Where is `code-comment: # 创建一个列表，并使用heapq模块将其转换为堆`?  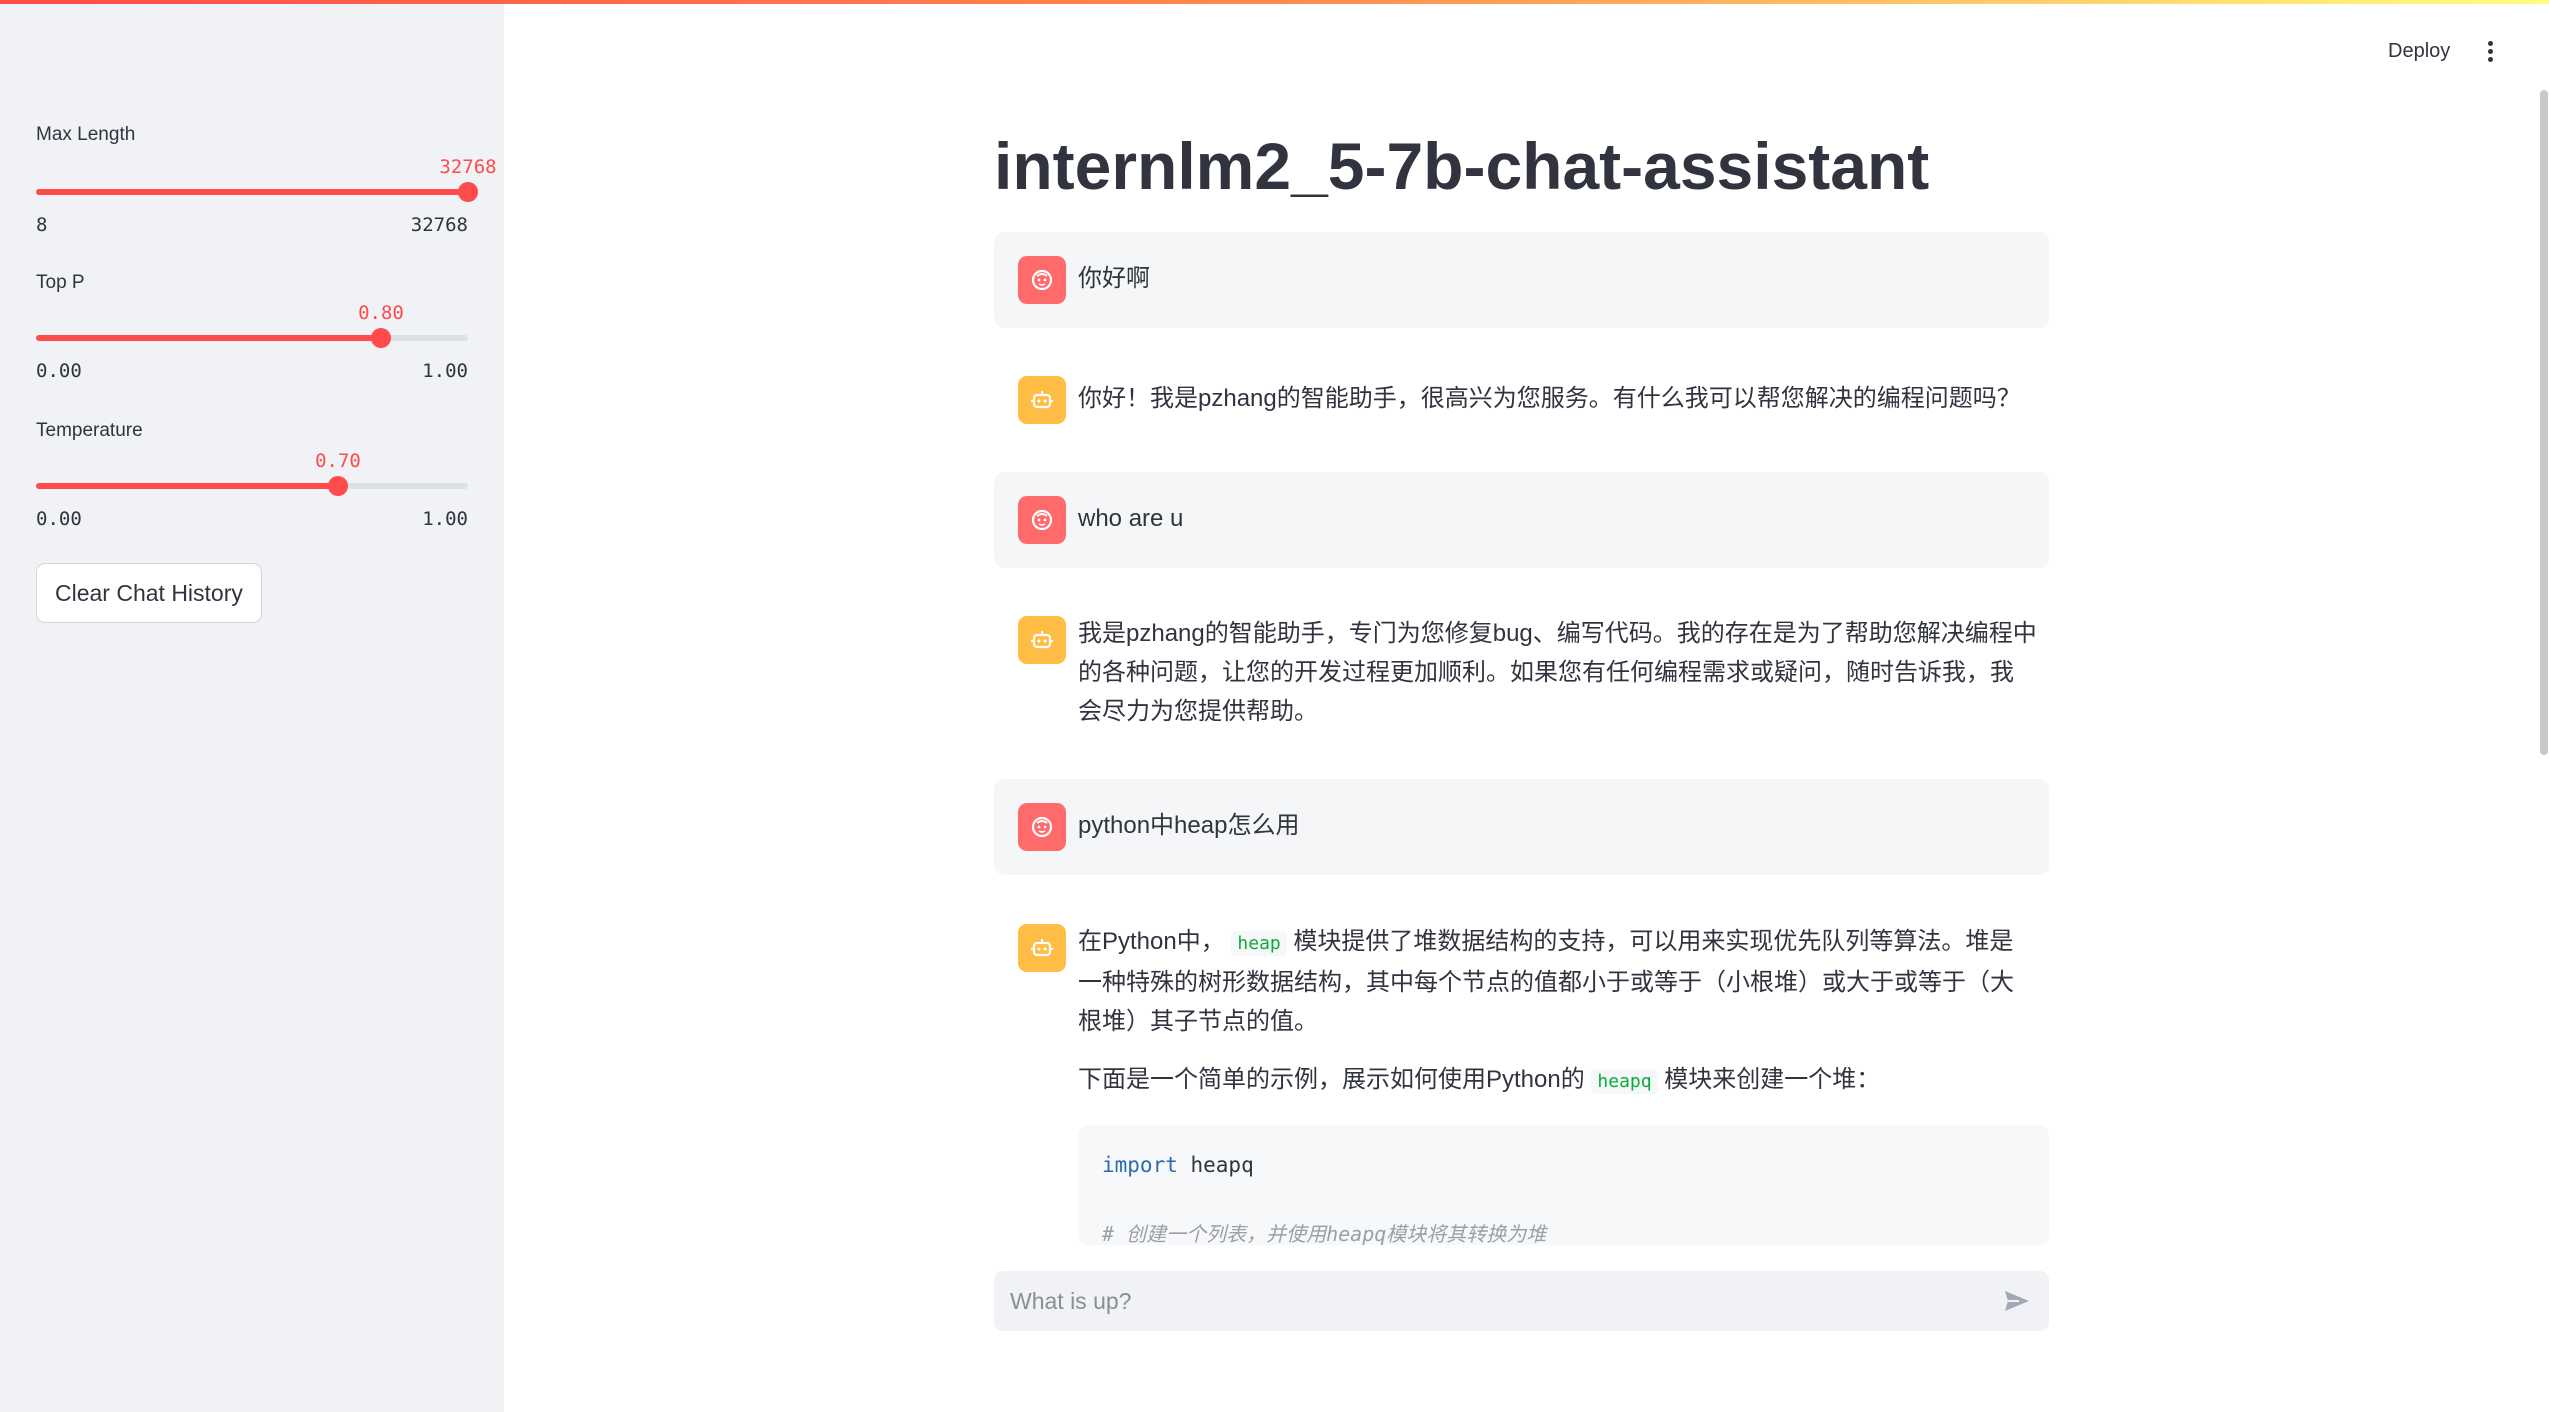 code-comment: # 创建一个列表，并使用heapq模块将其转换为堆 is located at coordinates (1324, 1233).